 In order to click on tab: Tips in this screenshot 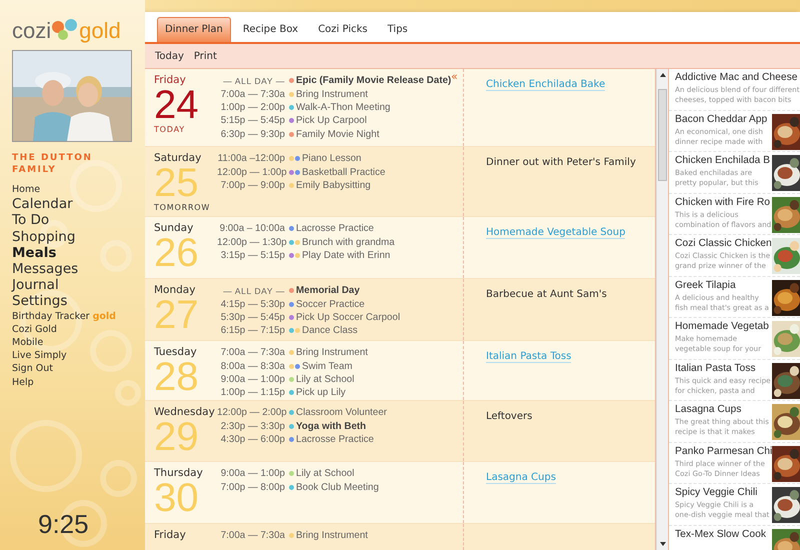, I will do `click(397, 29)`.